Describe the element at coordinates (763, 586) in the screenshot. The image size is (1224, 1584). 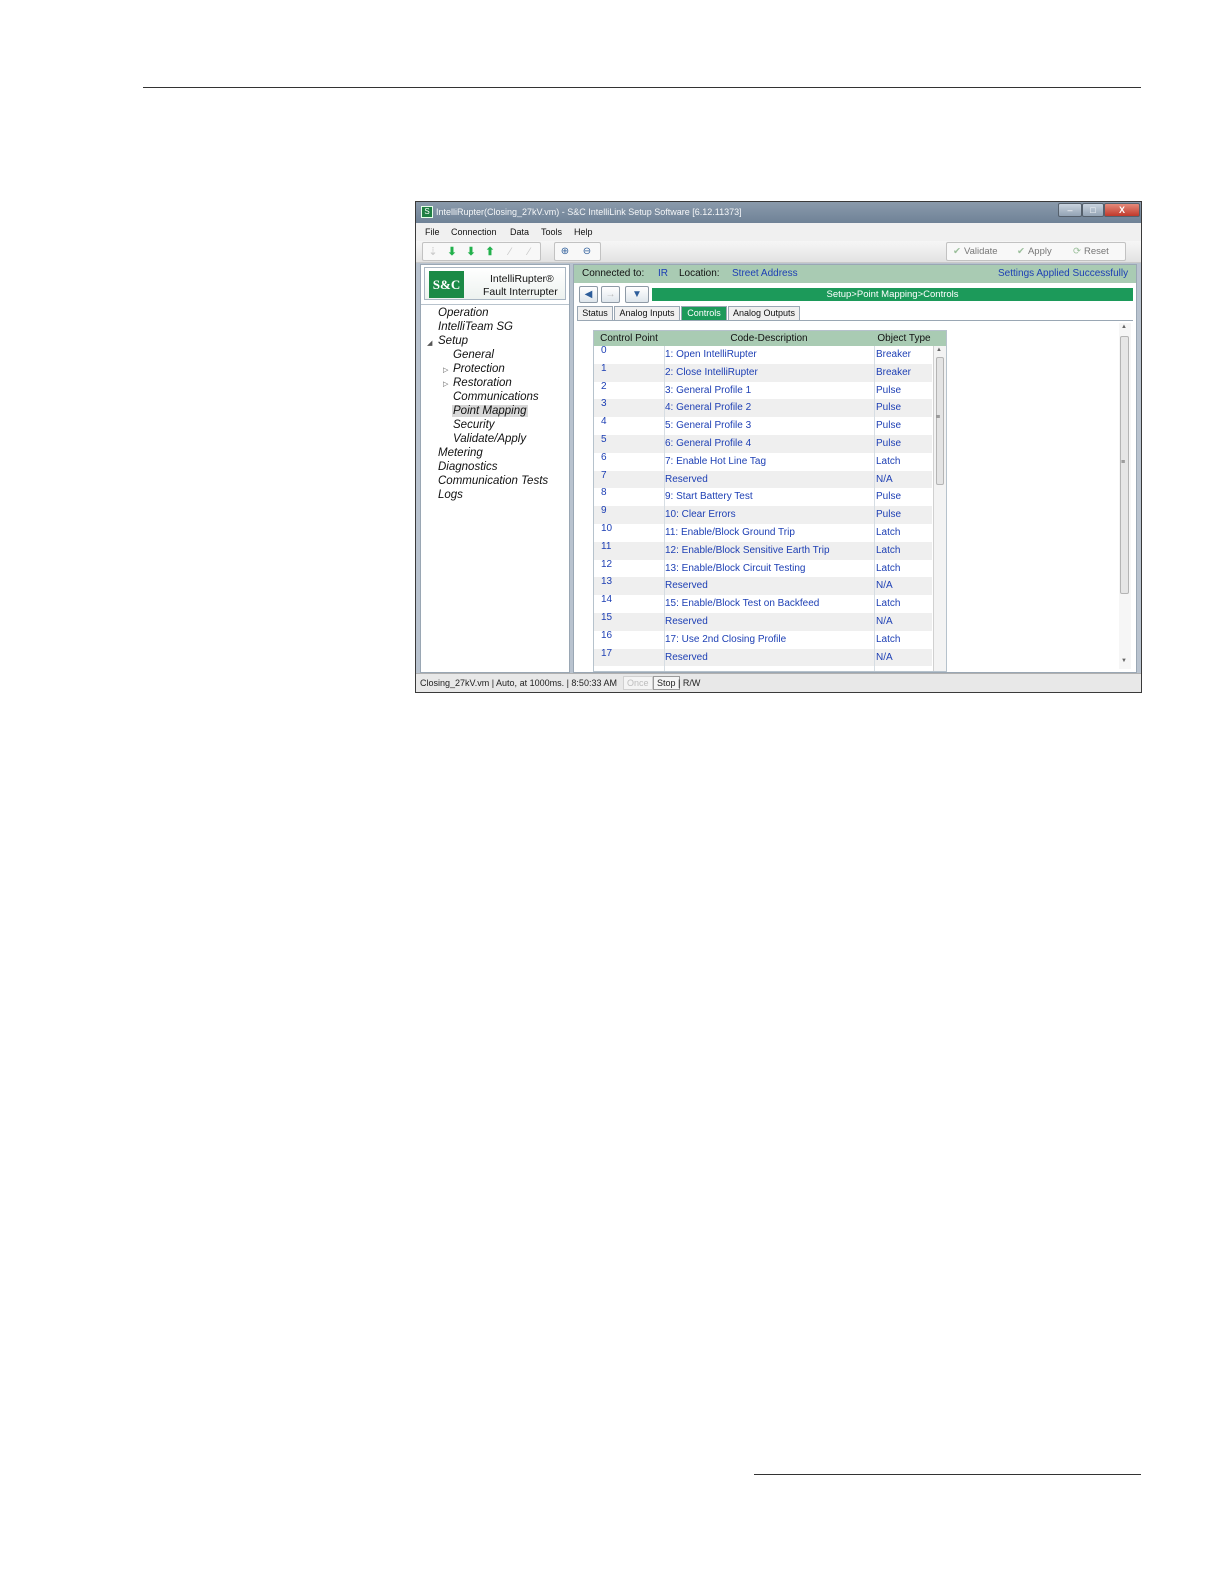
I see `table-row: 13 Reserved N/A` at that location.